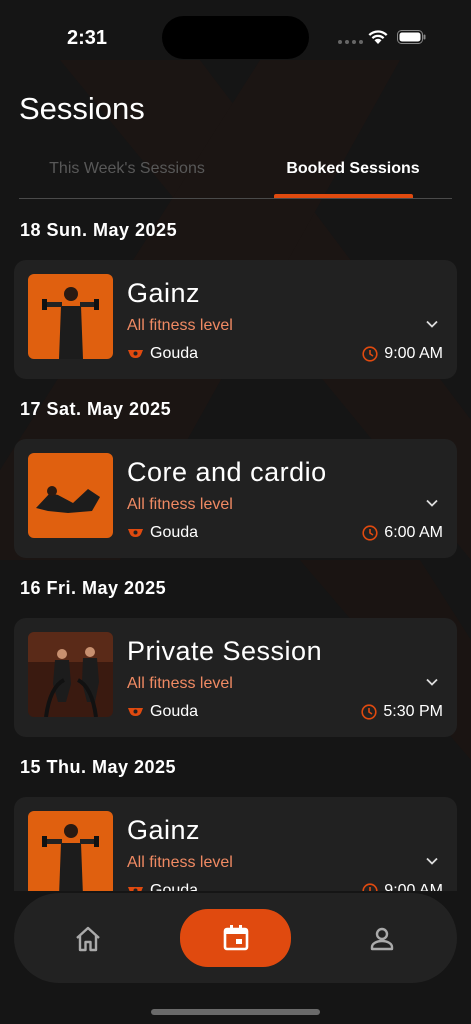  I want to click on battery-icon, so click(411, 37).